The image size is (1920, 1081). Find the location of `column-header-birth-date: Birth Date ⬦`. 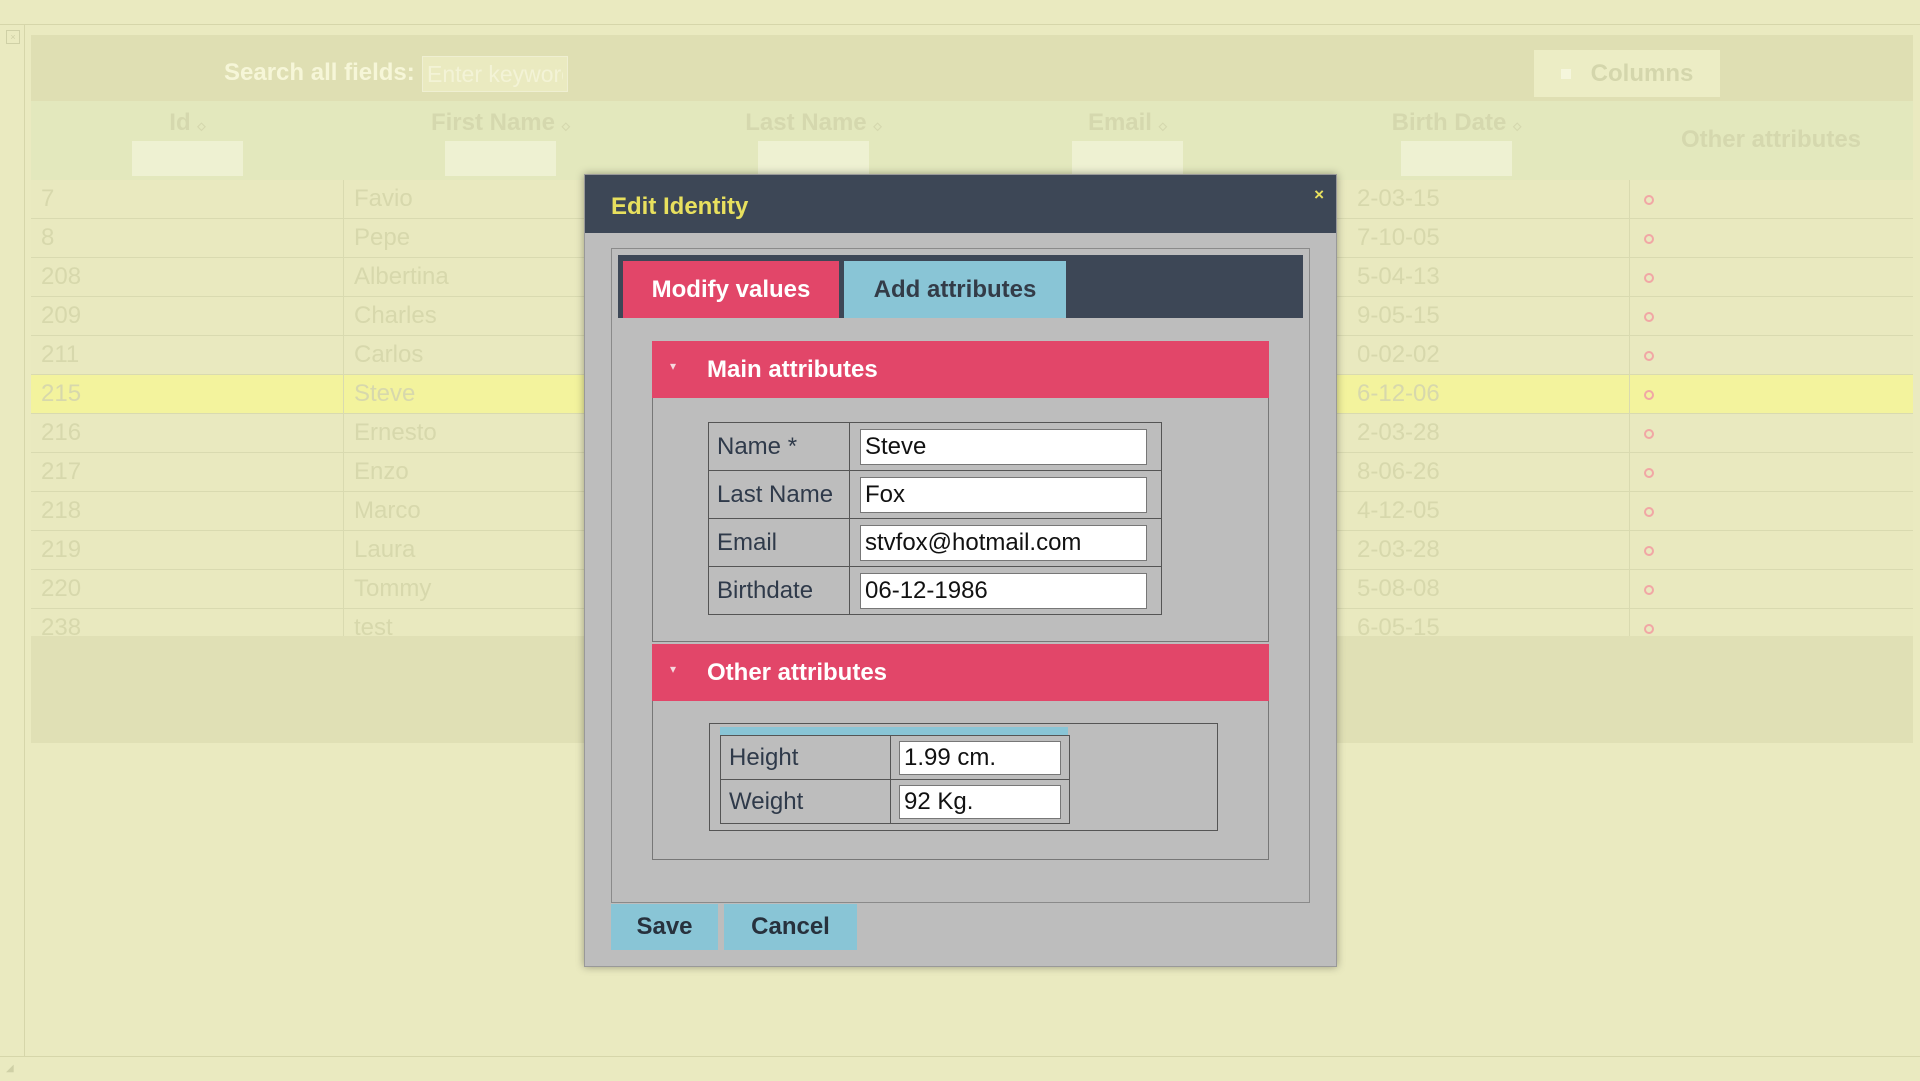

column-header-birth-date: Birth Date ⬦ is located at coordinates (1456, 140).